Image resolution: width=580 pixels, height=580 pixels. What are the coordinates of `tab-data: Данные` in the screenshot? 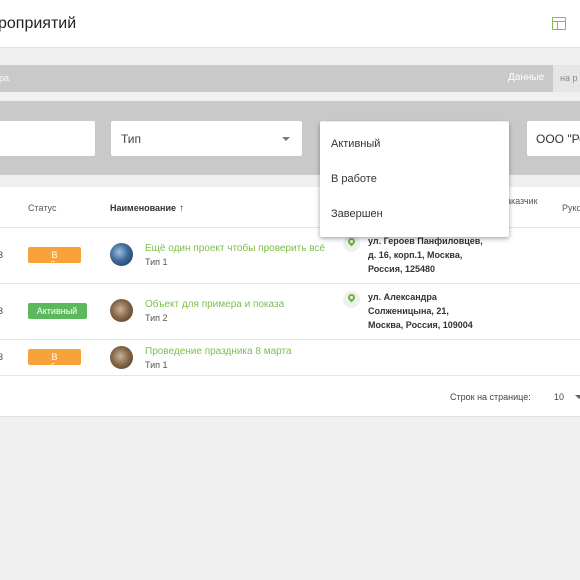 It's located at (526, 77).